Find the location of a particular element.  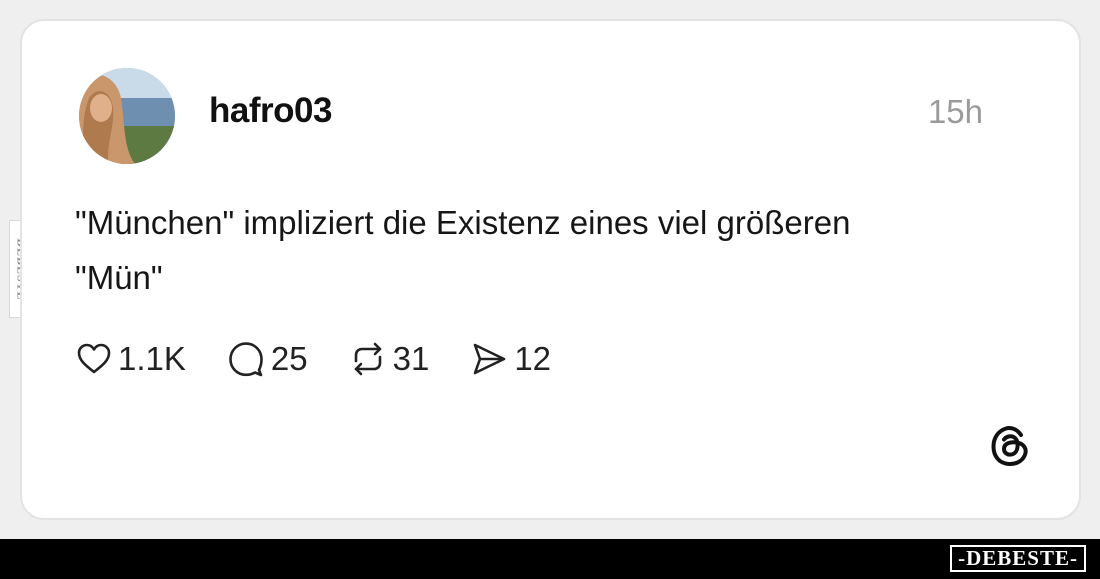

repost-count: 31 is located at coordinates (411, 358).